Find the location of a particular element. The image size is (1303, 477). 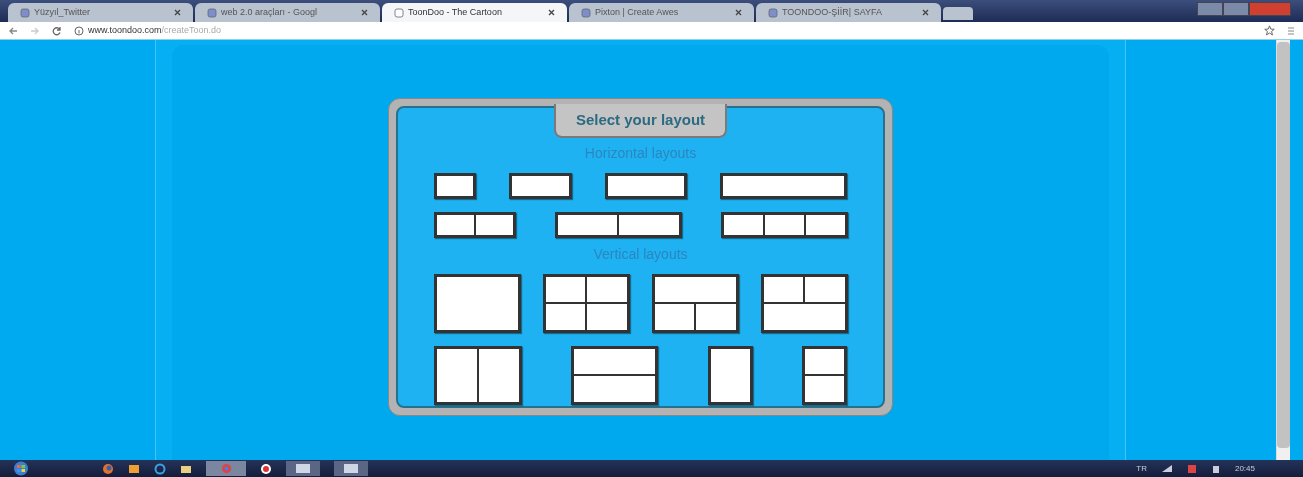

info-icon is located at coordinates (79, 30).